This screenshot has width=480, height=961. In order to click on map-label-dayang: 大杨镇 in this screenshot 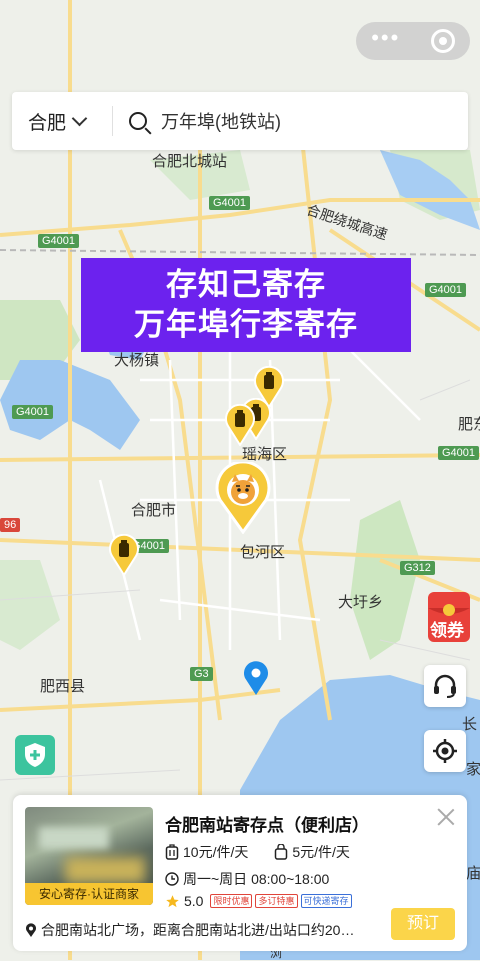, I will do `click(137, 360)`.